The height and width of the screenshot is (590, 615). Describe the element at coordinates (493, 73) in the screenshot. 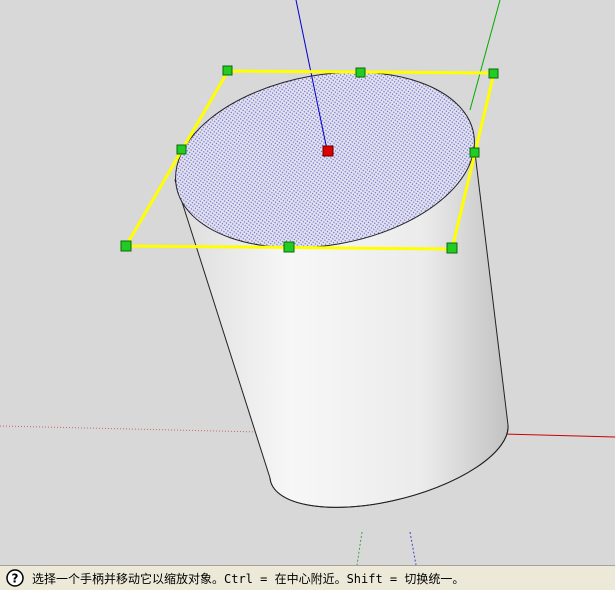

I see `grip-top-right` at that location.